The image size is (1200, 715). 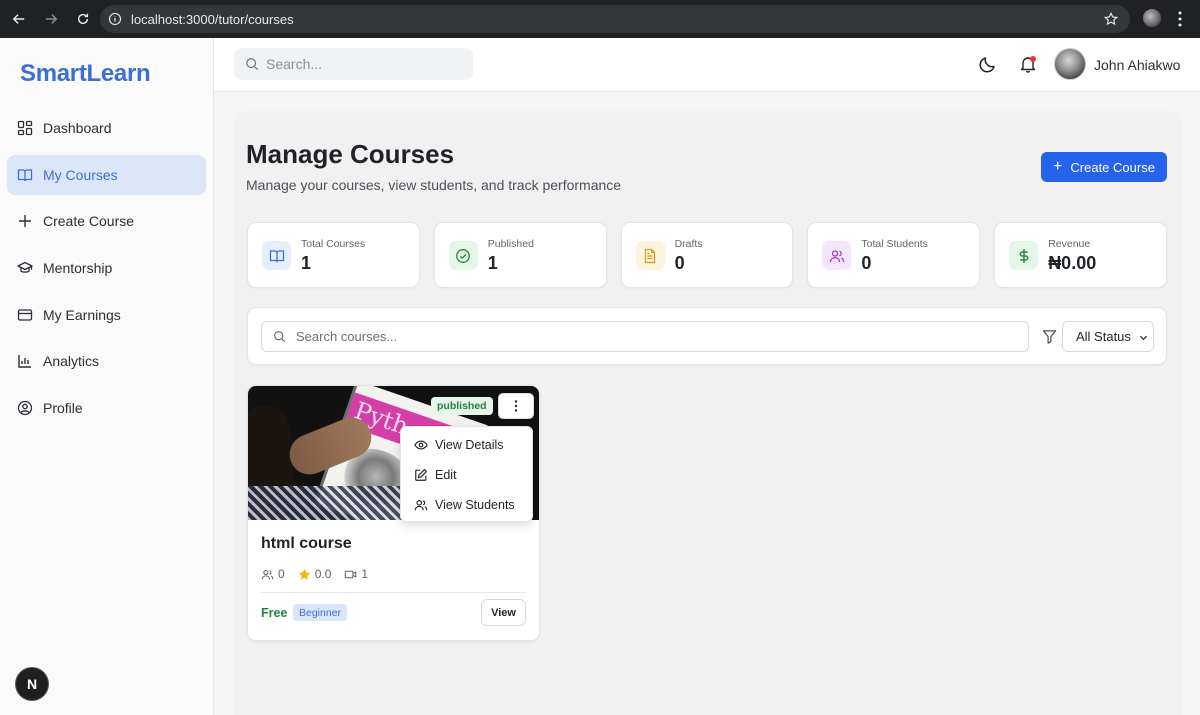 I want to click on sidebar-item-label: Profile, so click(x=63, y=408).